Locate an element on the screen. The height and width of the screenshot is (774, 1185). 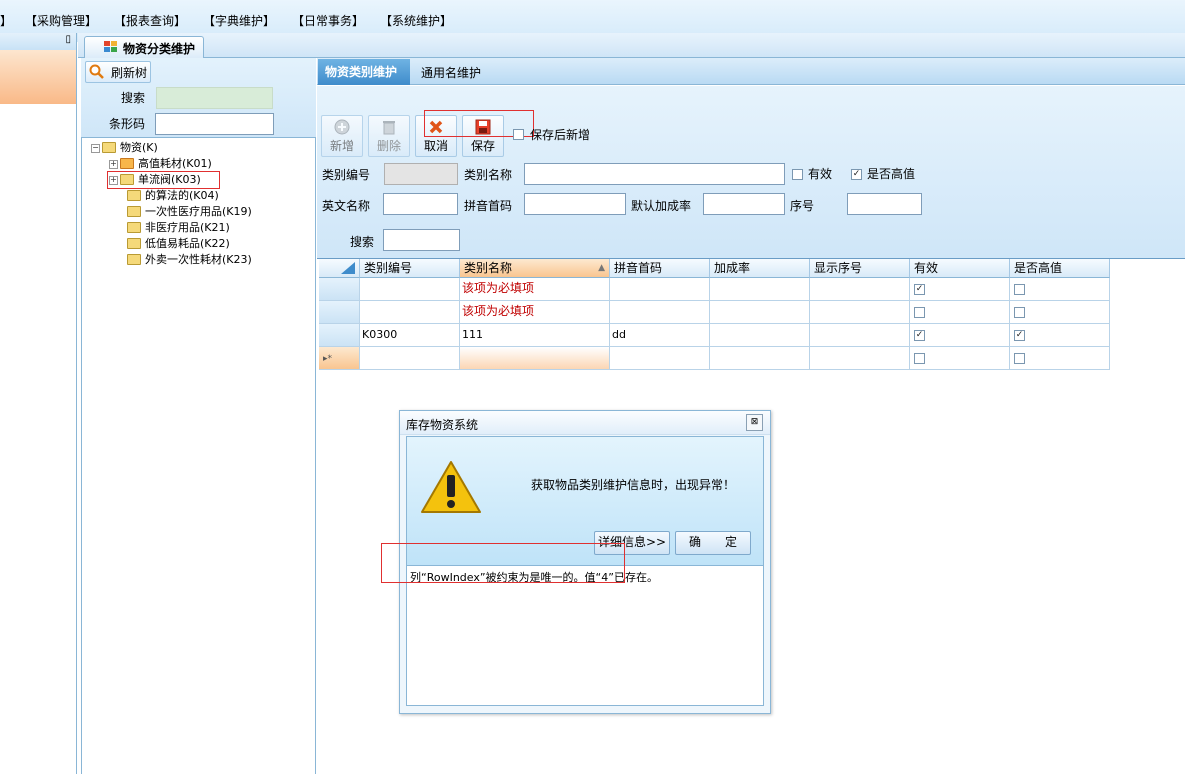
add-button: 新增 is located at coordinates (342, 136).